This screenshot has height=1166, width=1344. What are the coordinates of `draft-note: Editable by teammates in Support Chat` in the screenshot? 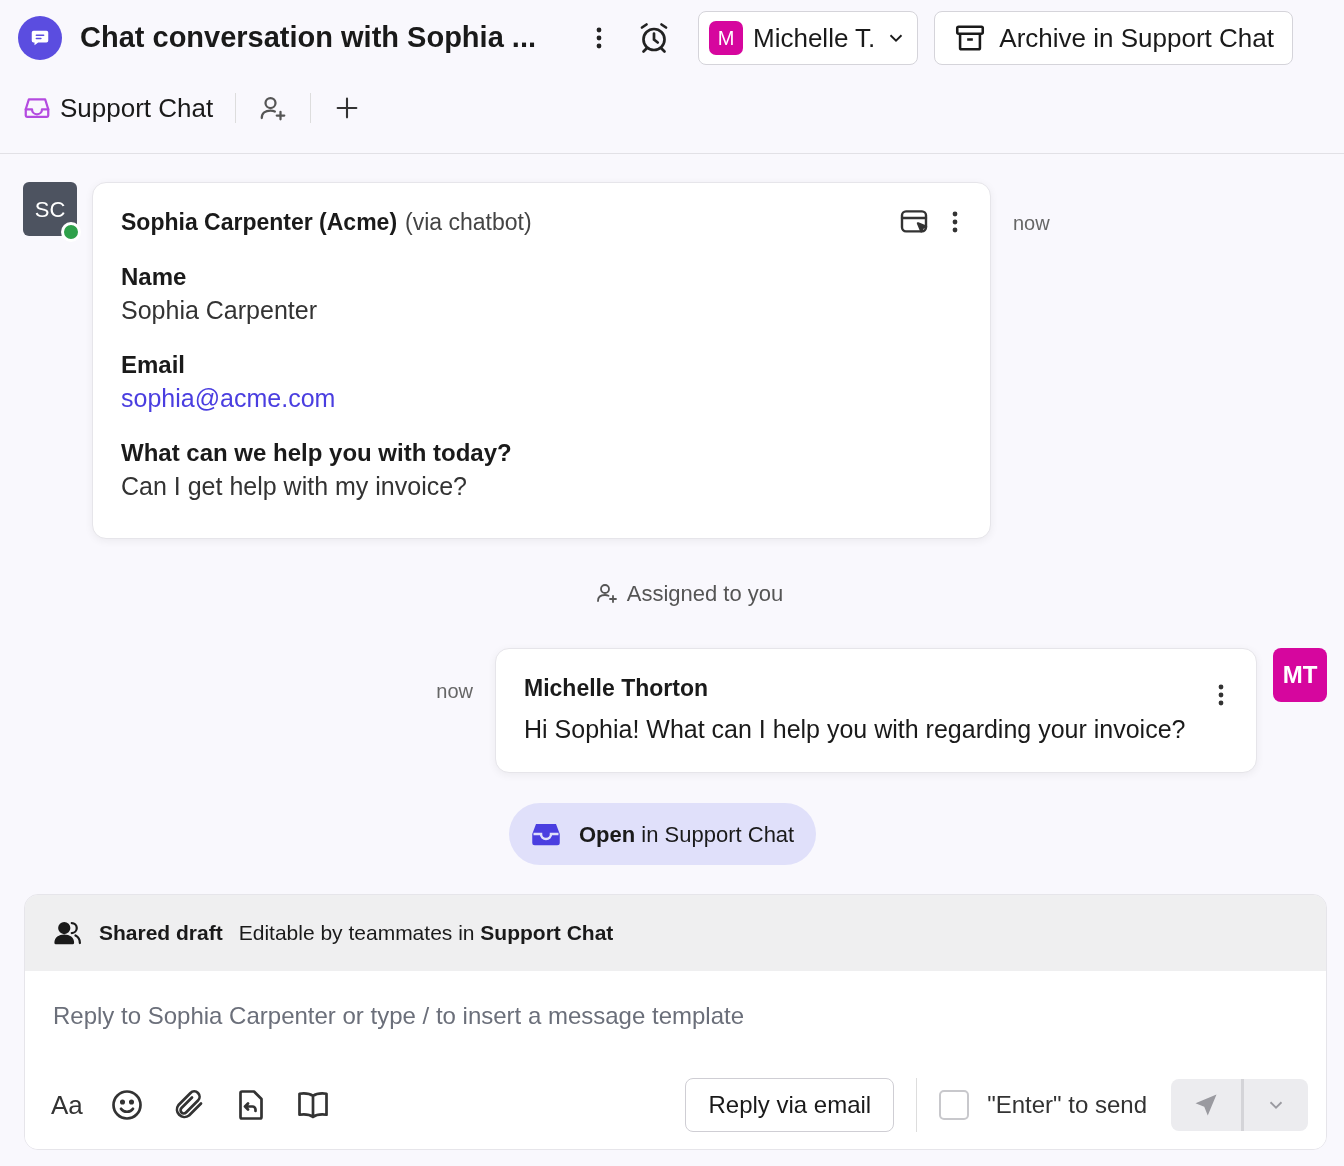 It's located at (426, 933).